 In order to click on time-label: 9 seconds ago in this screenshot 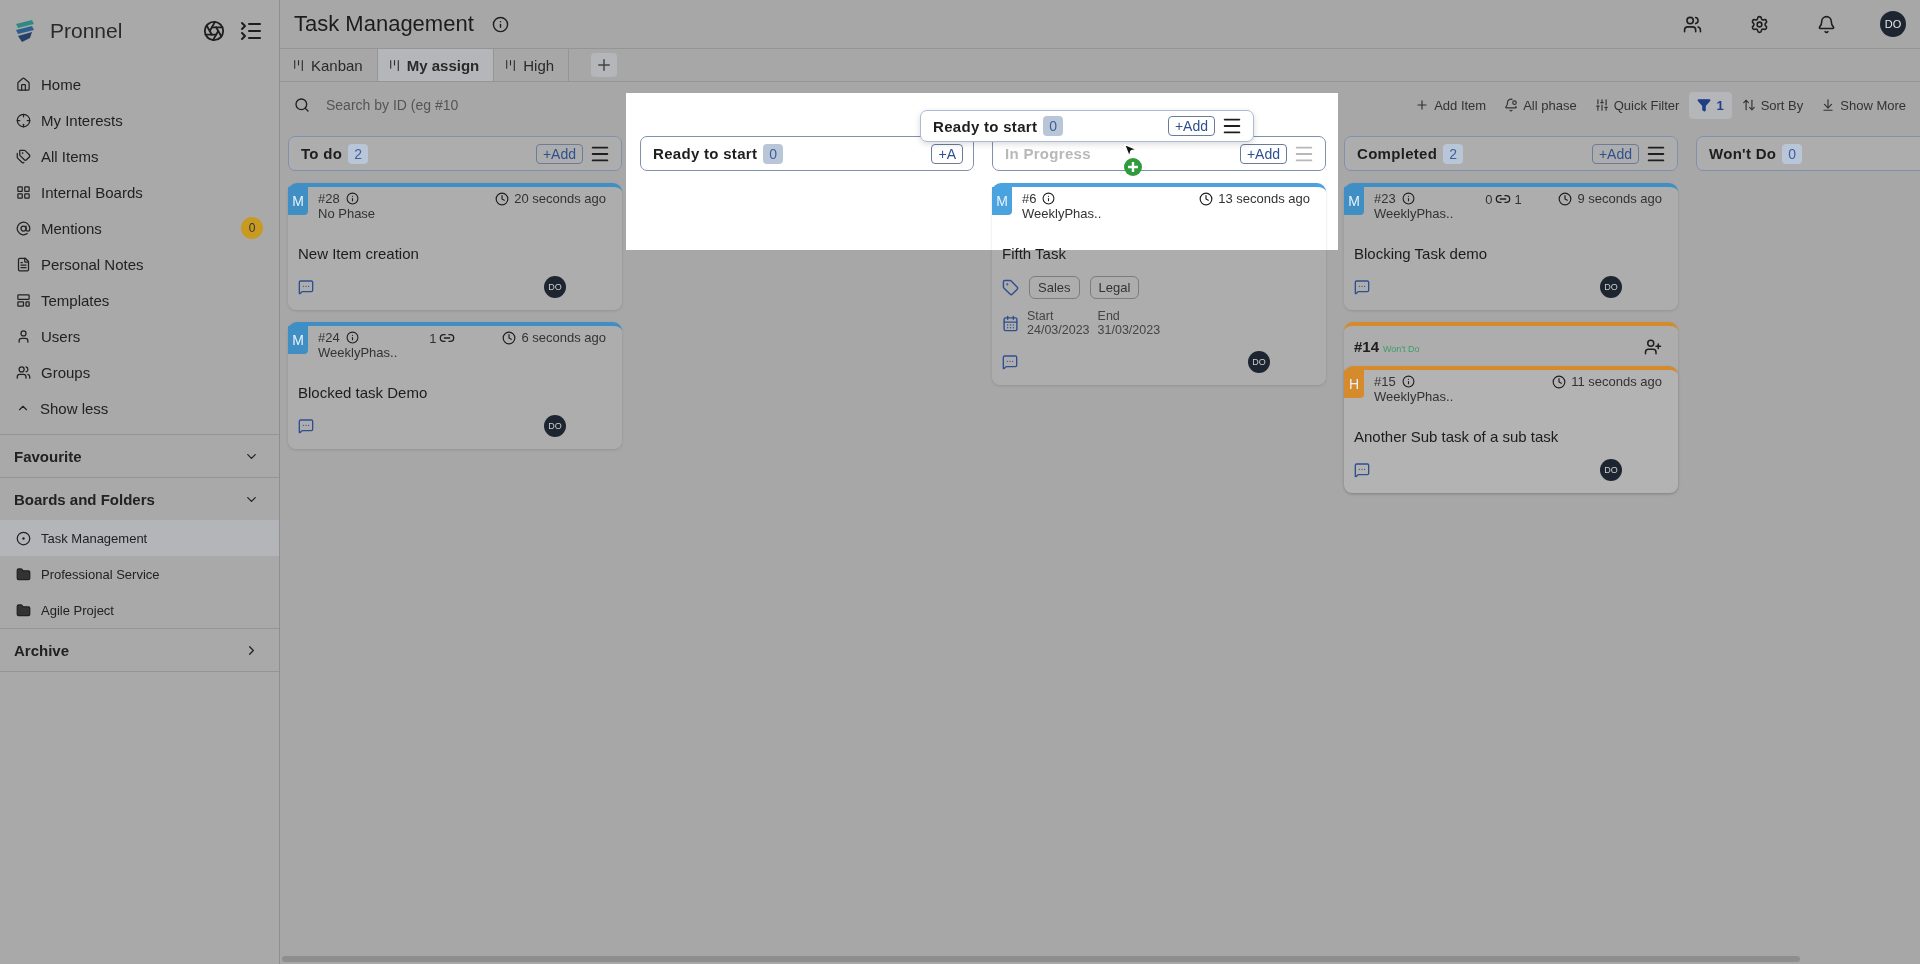, I will do `click(1619, 198)`.